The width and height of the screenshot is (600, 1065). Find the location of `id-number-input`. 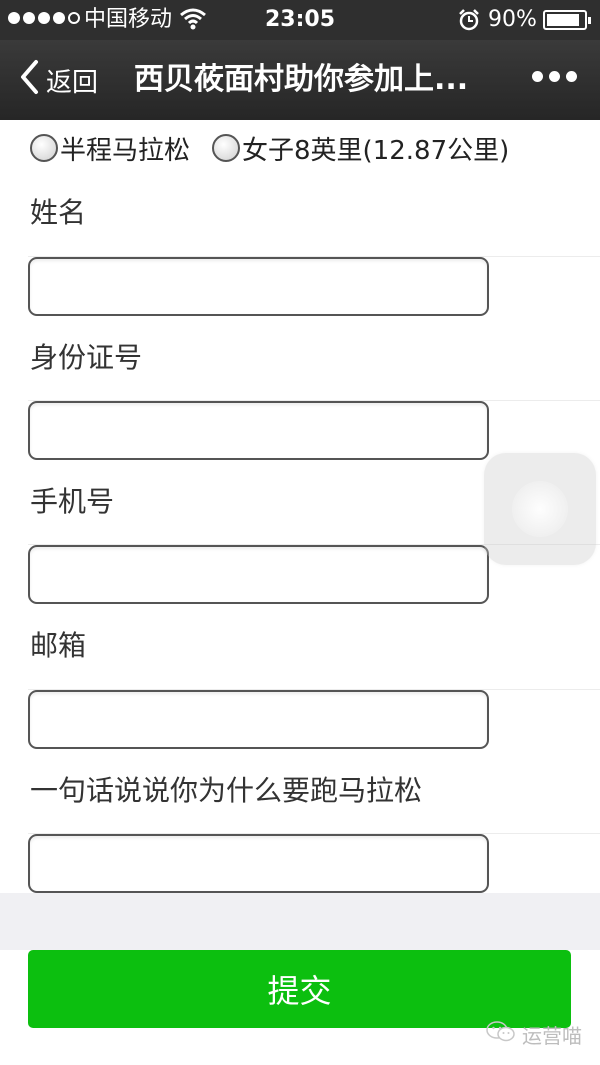

id-number-input is located at coordinates (258, 430).